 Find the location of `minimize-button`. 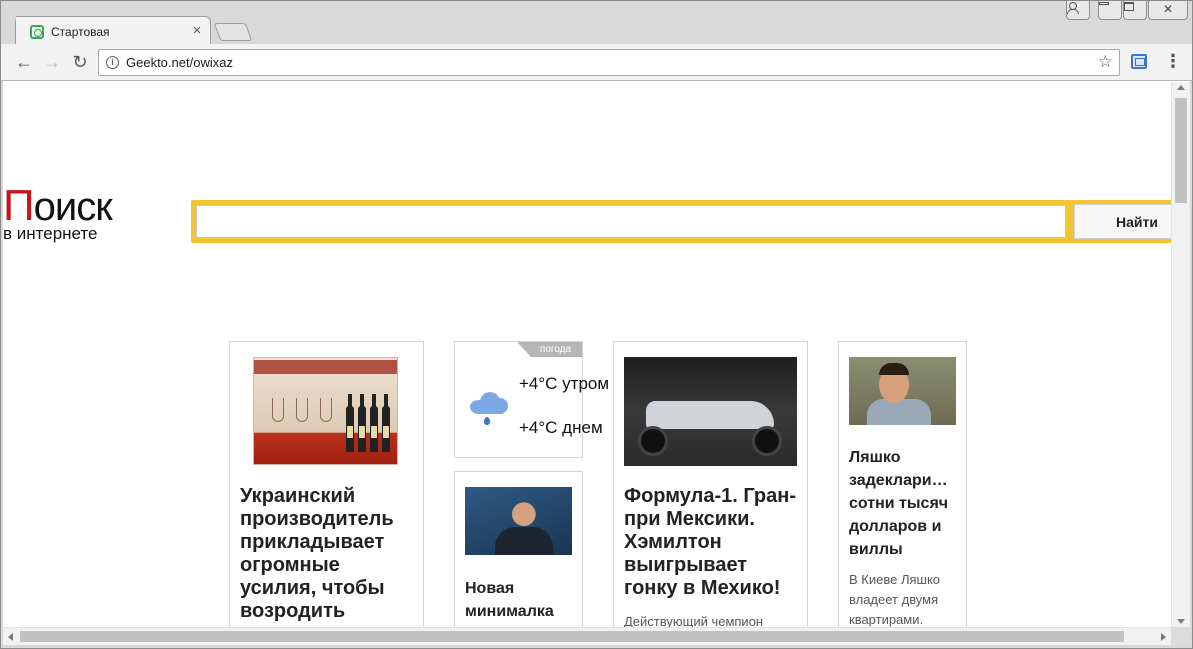

minimize-button is located at coordinates (1110, 10).